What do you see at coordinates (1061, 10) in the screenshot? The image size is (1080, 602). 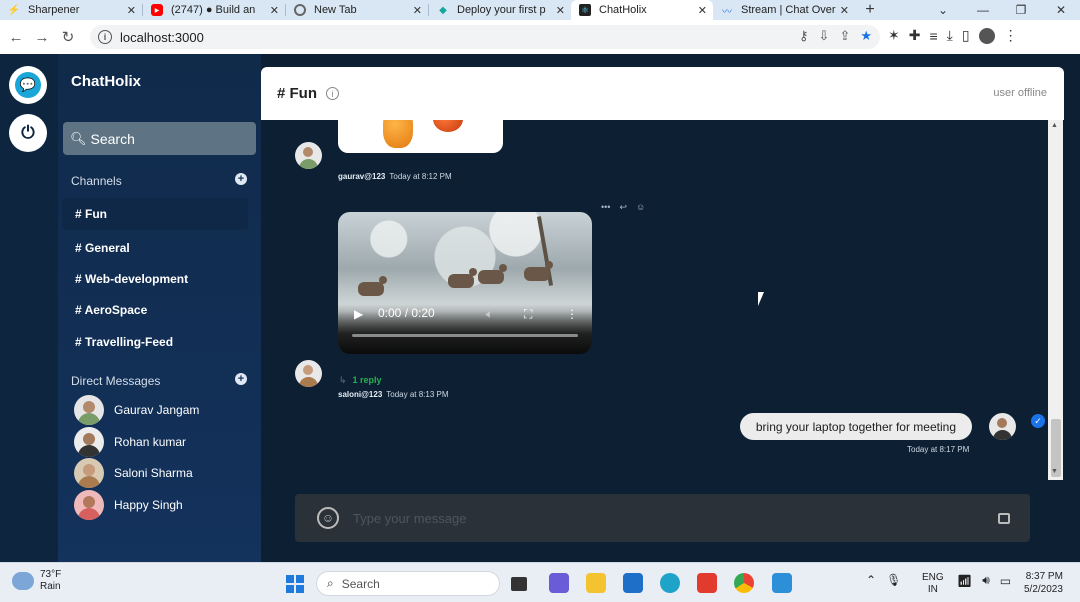 I see `window-close-icon: ✕` at bounding box center [1061, 10].